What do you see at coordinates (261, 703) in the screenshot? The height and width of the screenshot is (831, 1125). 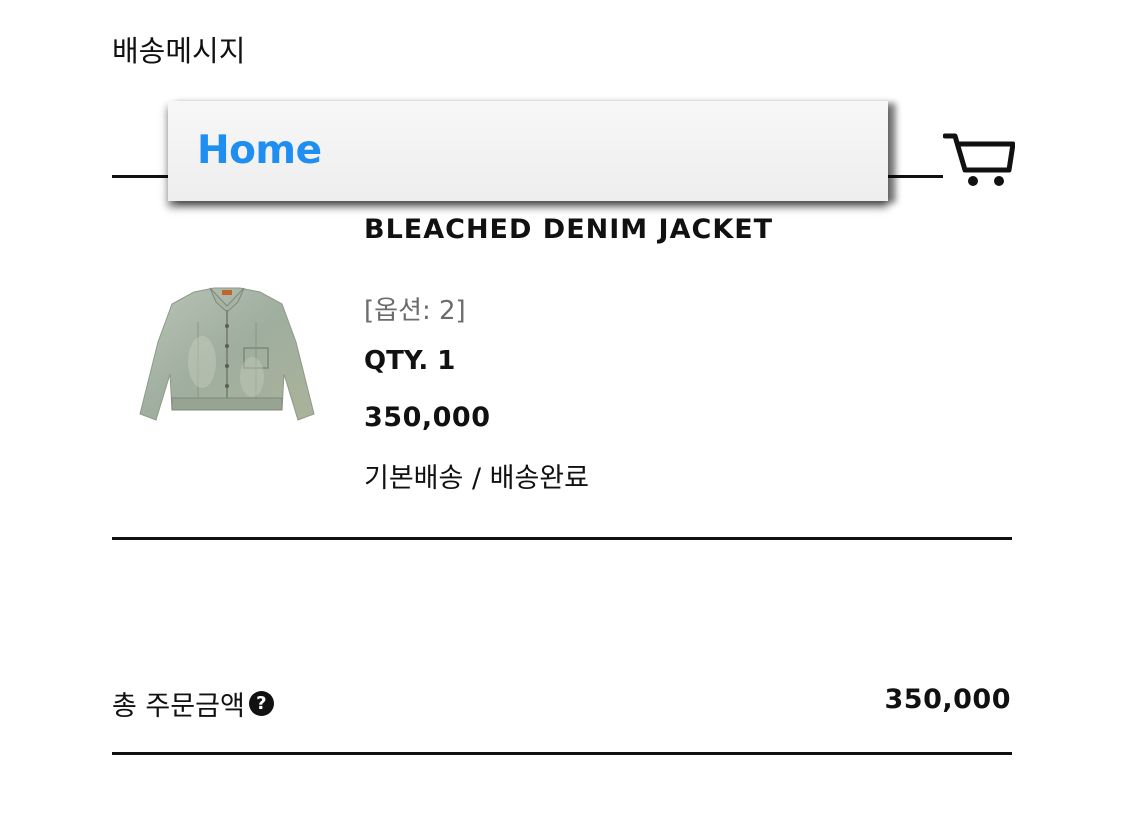 I see `help-icon: ?` at bounding box center [261, 703].